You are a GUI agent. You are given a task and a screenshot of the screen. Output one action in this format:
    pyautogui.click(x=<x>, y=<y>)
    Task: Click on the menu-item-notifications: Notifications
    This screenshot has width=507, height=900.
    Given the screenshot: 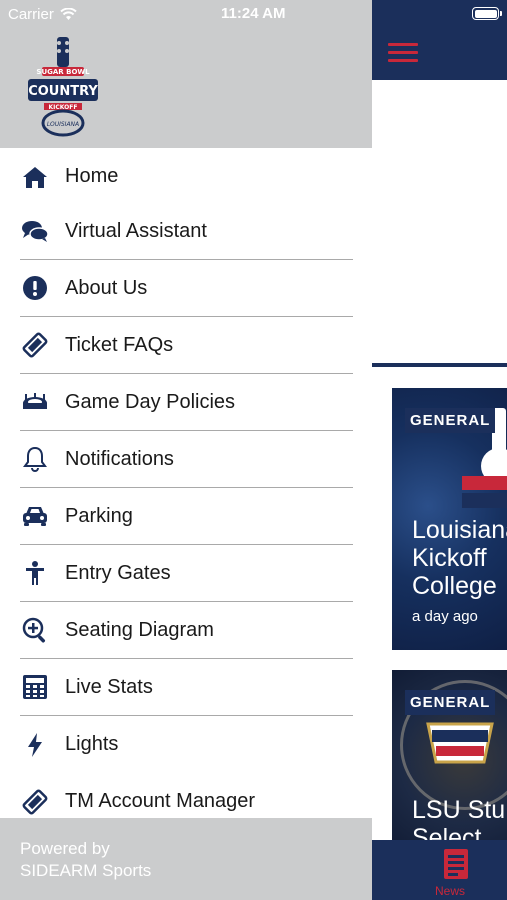 What is the action you would take?
    pyautogui.click(x=186, y=459)
    